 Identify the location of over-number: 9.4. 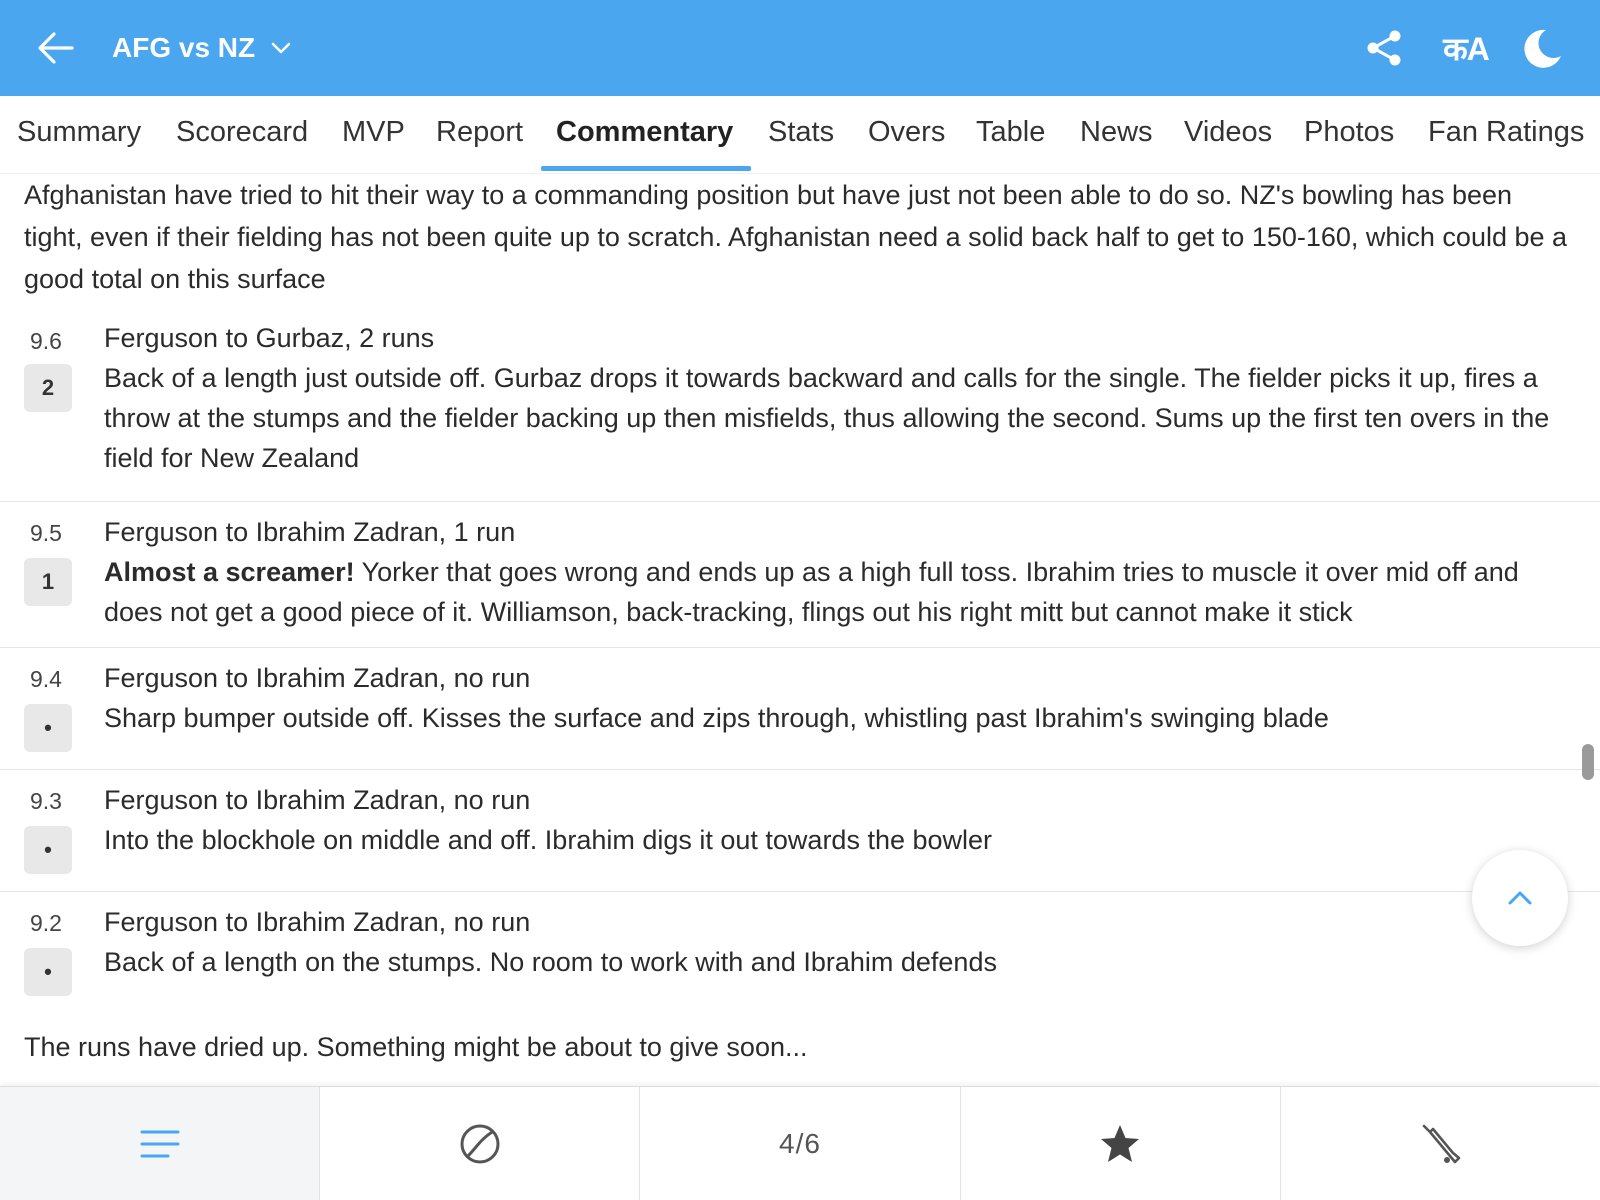
(46, 679).